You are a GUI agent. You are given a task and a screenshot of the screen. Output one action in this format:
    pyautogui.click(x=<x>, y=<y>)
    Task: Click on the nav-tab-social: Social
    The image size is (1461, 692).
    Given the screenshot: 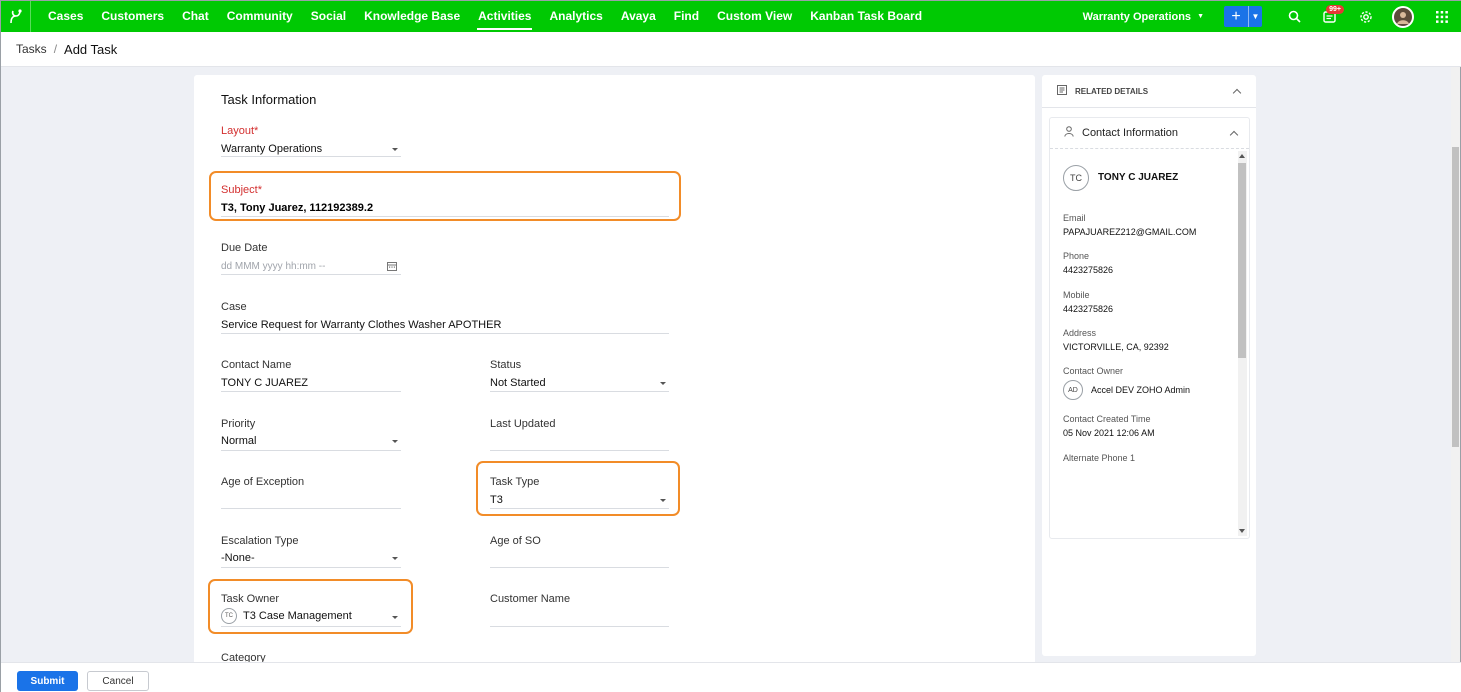 What is the action you would take?
    pyautogui.click(x=328, y=16)
    